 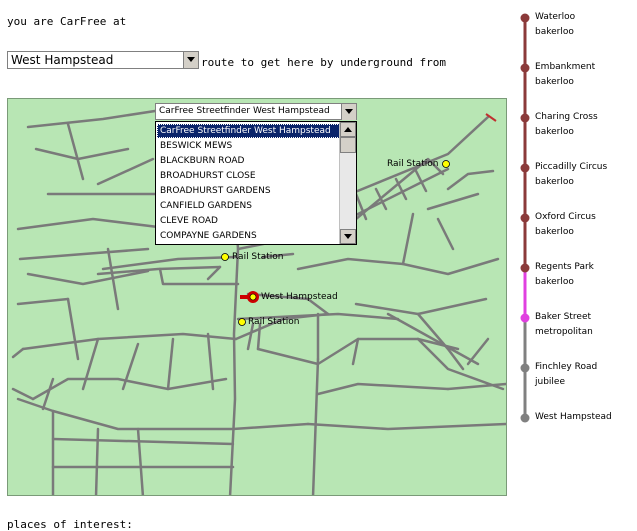 I want to click on route-stop-line: metropolitan, so click(x=564, y=332).